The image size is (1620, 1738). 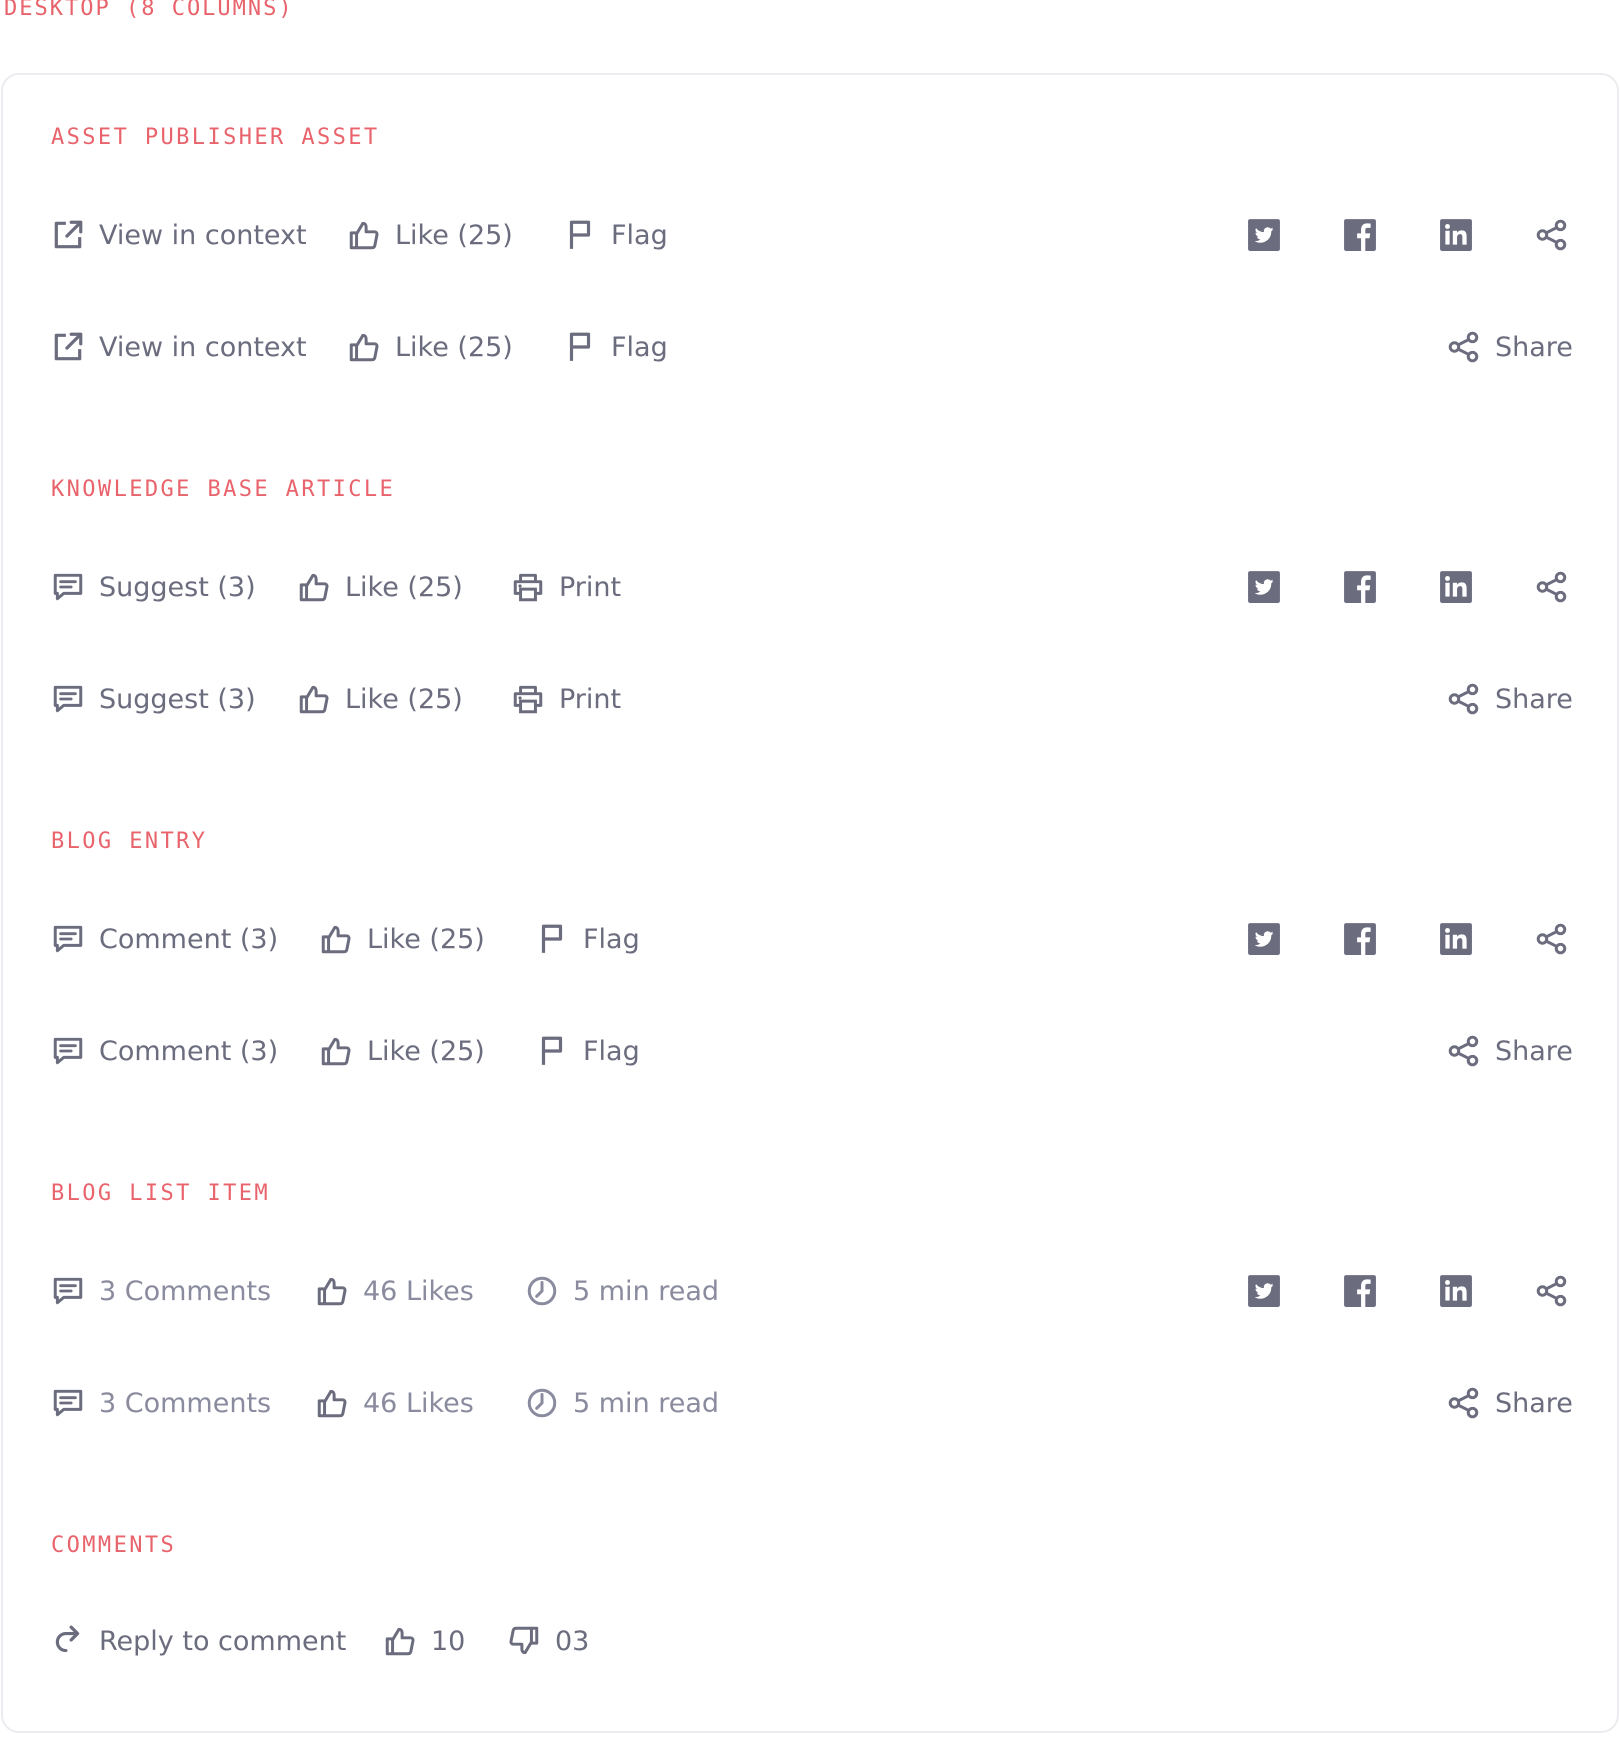 I want to click on bloglist-row-icons: 3 Comments 46 Likes 5 min read, so click(x=810, y=1291).